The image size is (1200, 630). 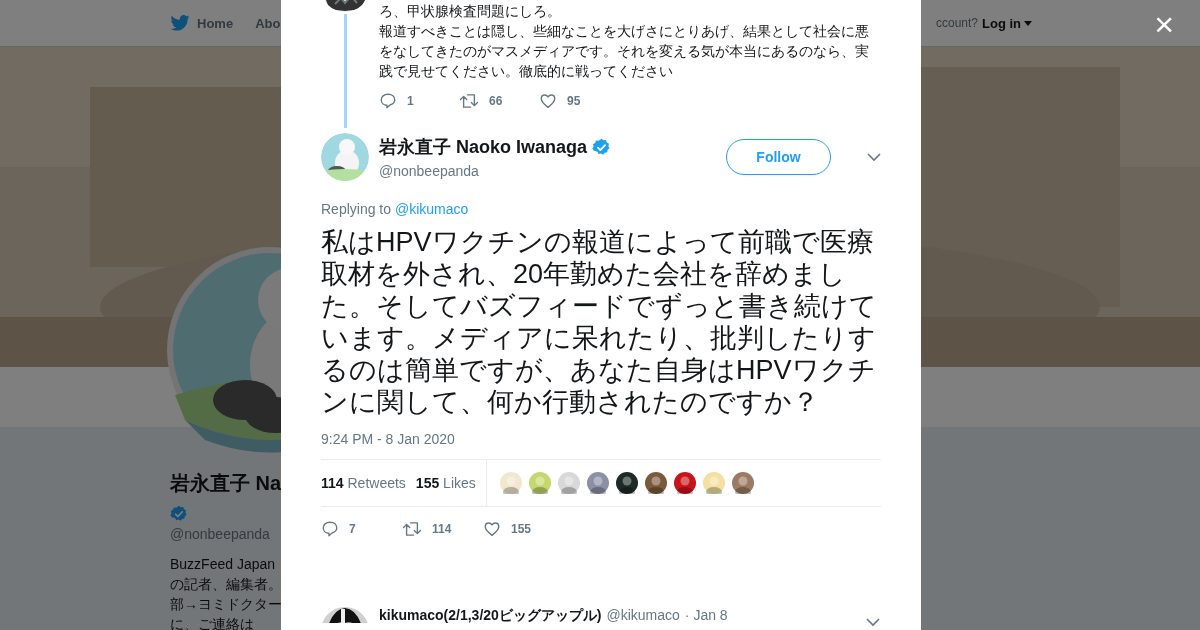 I want to click on retweet-count: 114, so click(x=442, y=529).